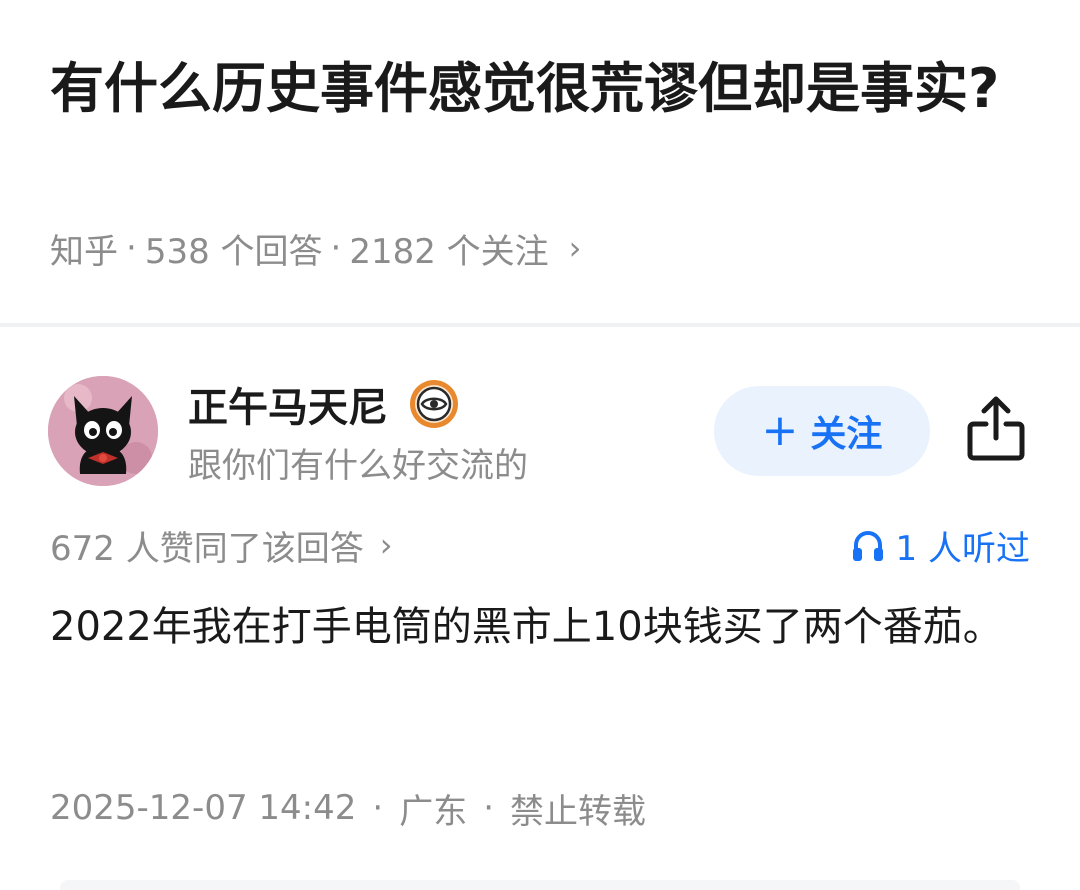 The width and height of the screenshot is (1080, 890). I want to click on question-meta: 知乎 · 538 个回答 · 2182 个关注 ›, so click(315, 248).